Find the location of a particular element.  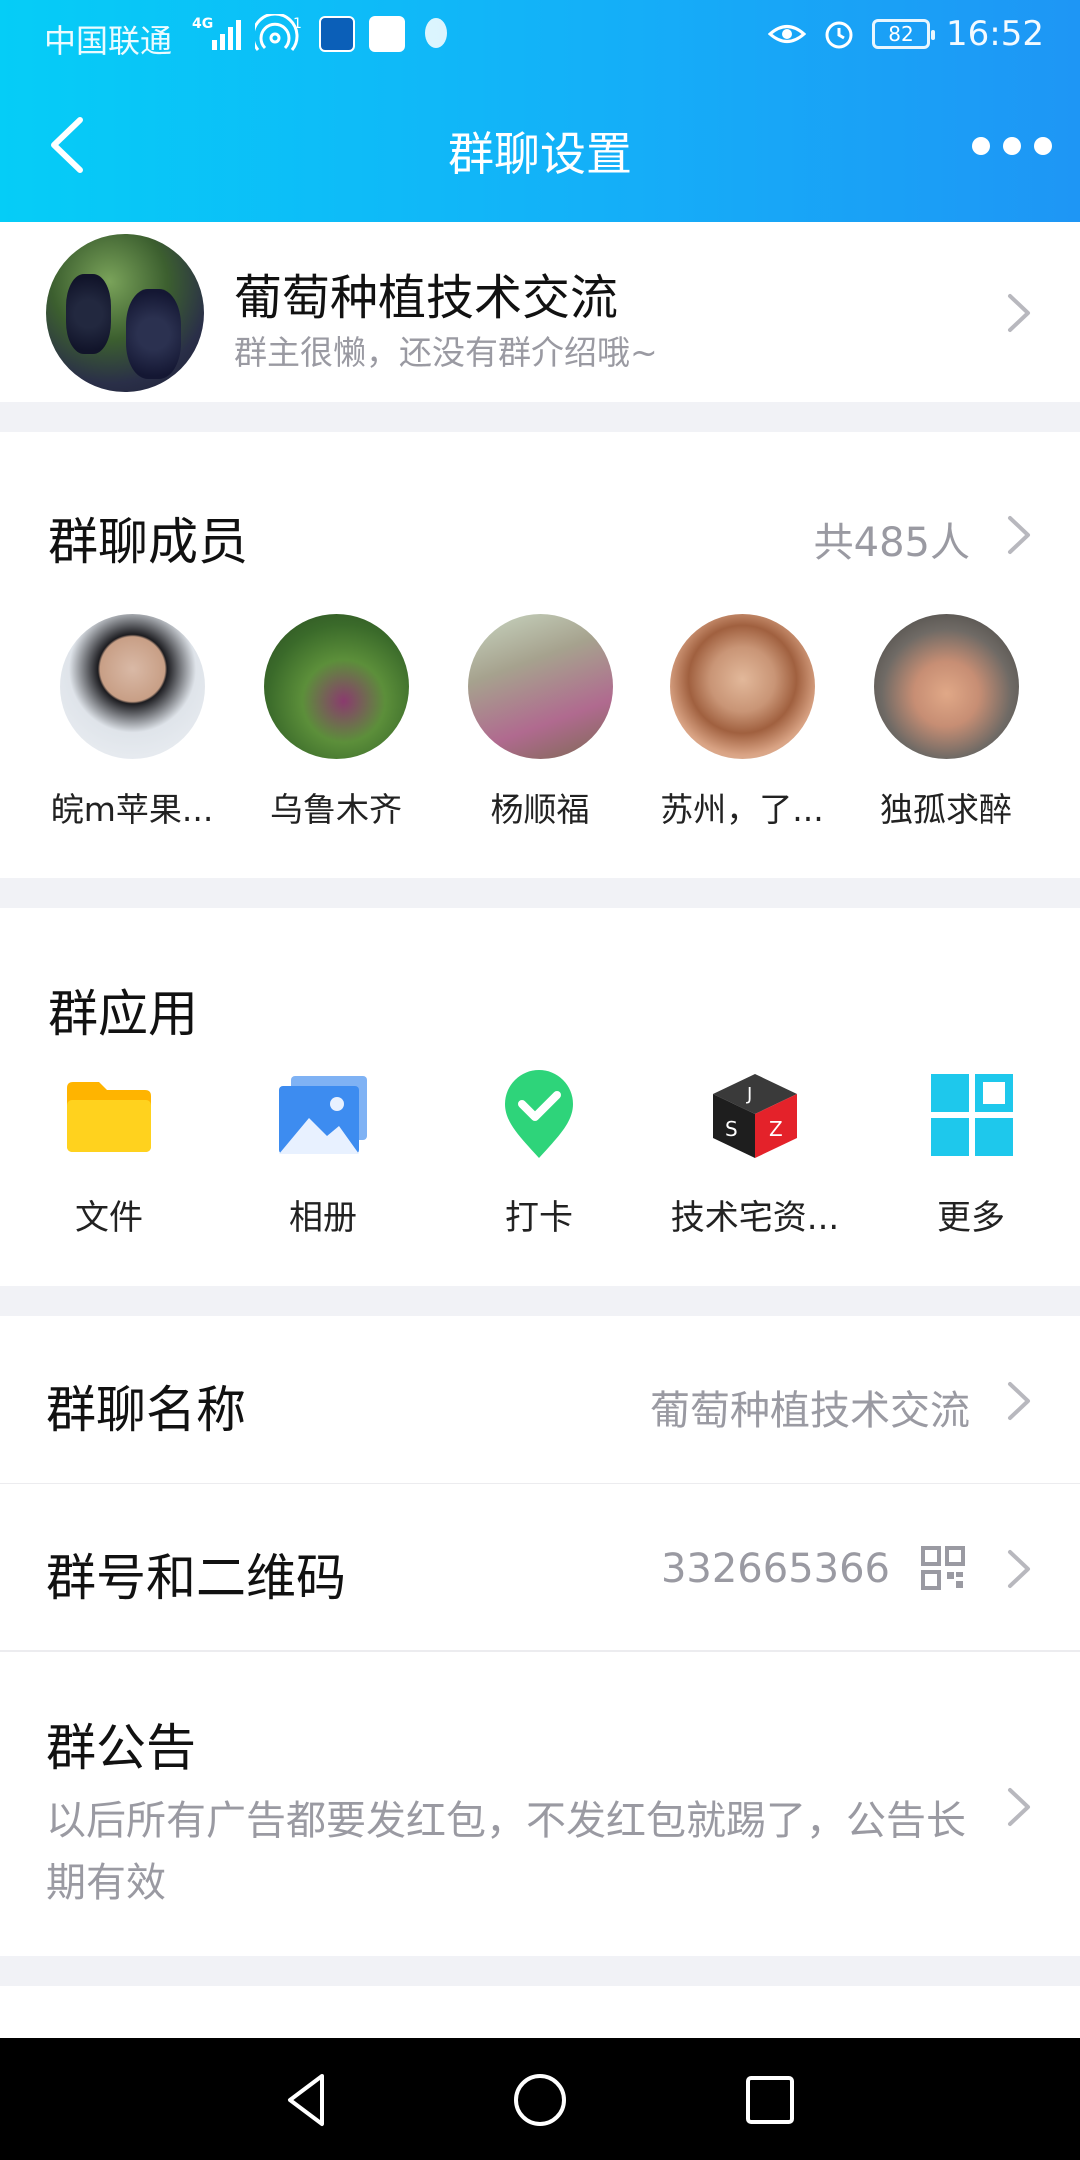

status-right: 82 16:52 is located at coordinates (906, 34).